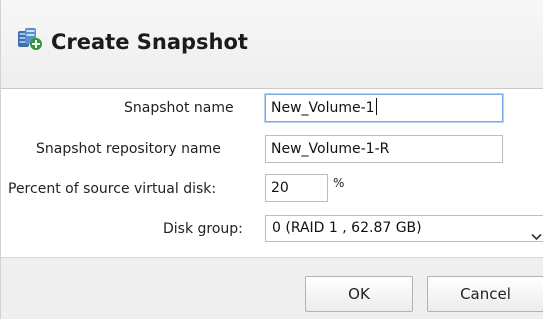 This screenshot has width=543, height=319. Describe the element at coordinates (179, 108) in the screenshot. I see `snapshot-name-label: Snapshot name` at that location.